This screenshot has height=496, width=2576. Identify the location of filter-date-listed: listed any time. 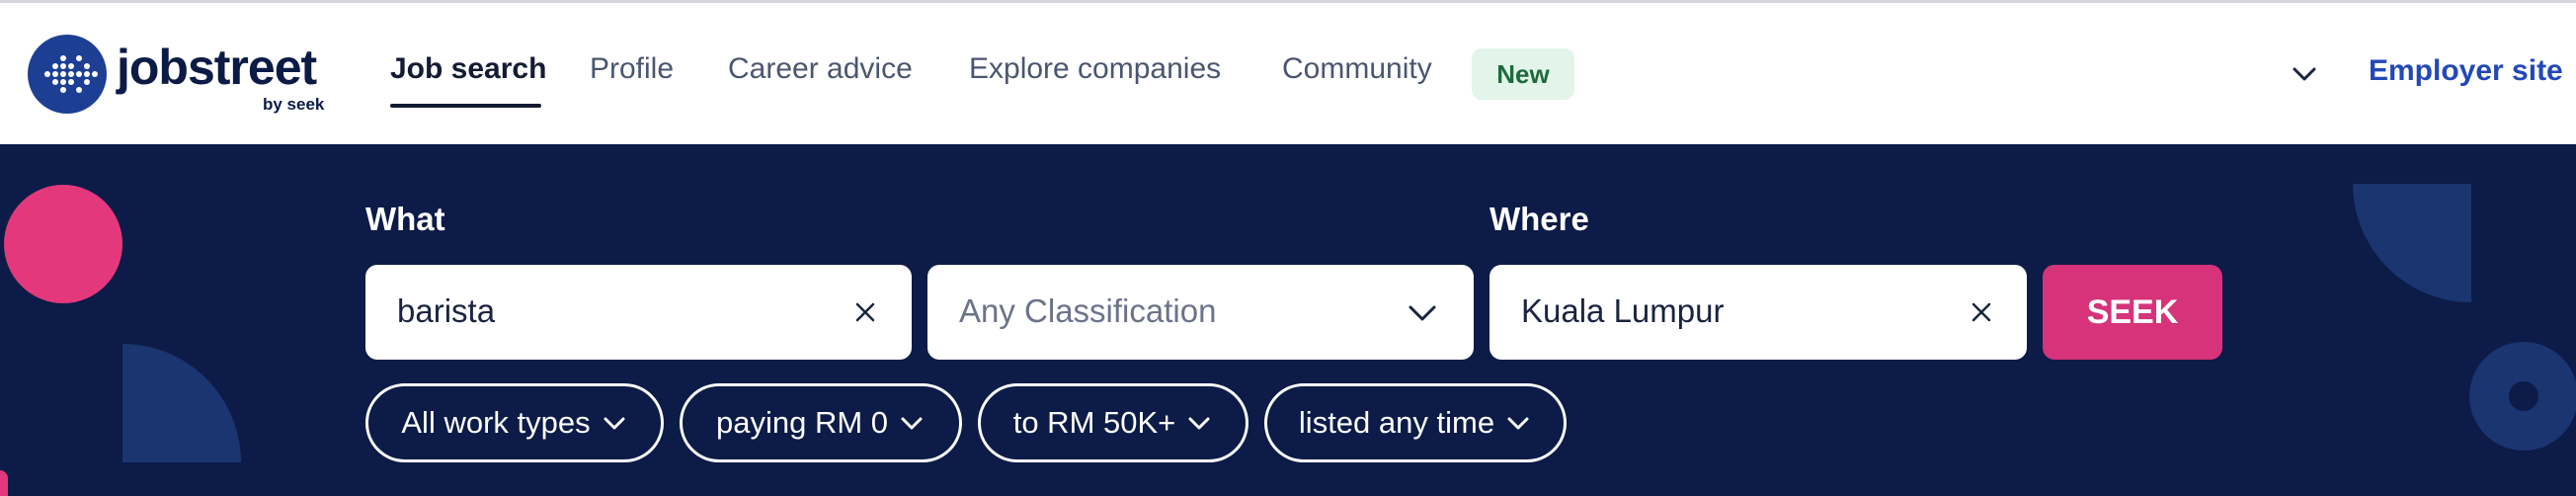
(1415, 423).